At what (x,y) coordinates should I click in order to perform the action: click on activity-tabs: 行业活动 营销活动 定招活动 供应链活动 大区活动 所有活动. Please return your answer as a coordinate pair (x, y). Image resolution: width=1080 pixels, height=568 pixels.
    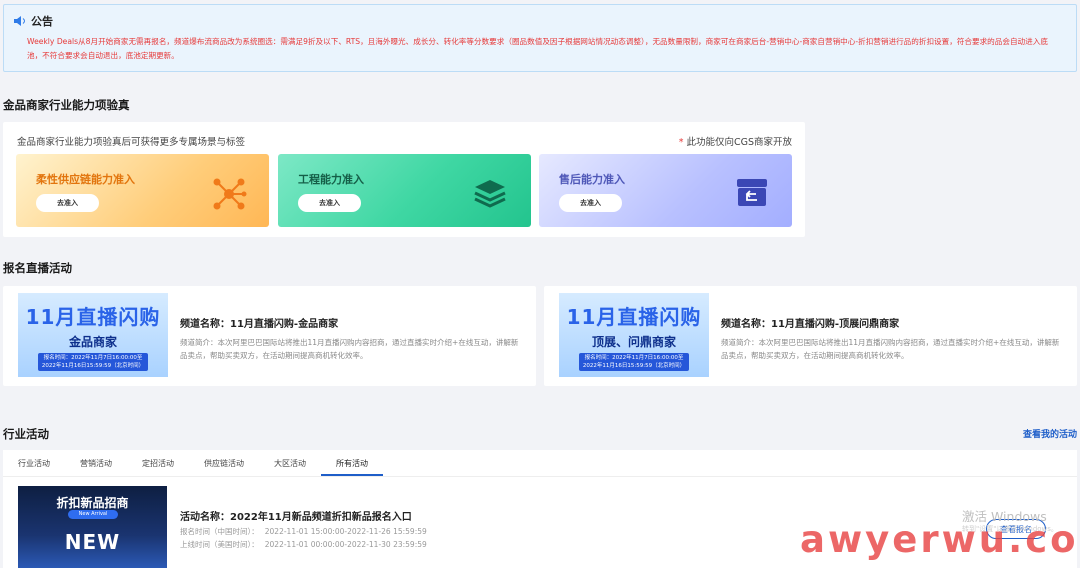
    Looking at the image, I should click on (540, 463).